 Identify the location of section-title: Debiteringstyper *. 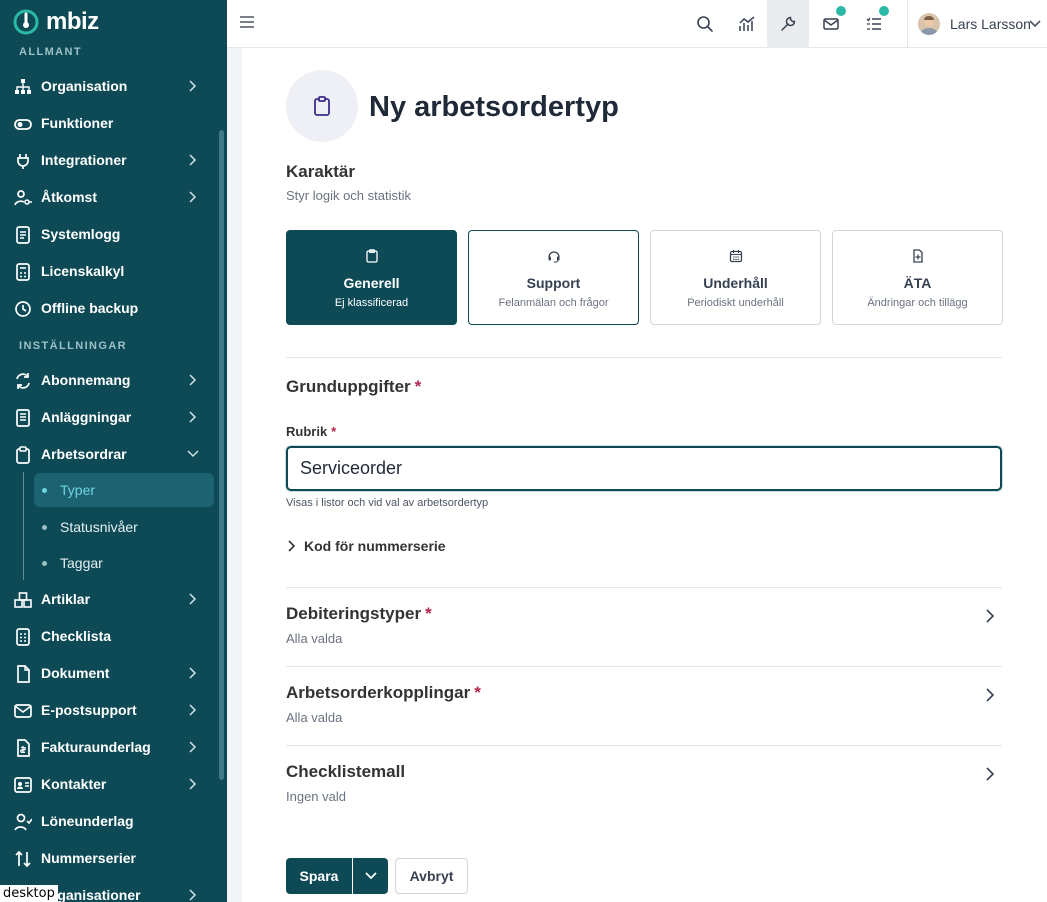
(359, 614).